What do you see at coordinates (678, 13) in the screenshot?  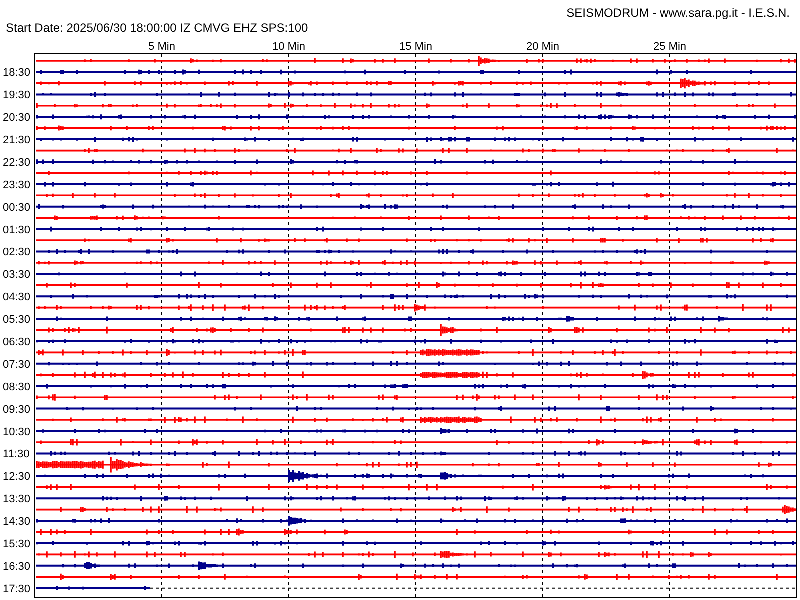 I see `header-title: SEISMODRUM - www.sara.pg.it - I.E.S.N.` at bounding box center [678, 13].